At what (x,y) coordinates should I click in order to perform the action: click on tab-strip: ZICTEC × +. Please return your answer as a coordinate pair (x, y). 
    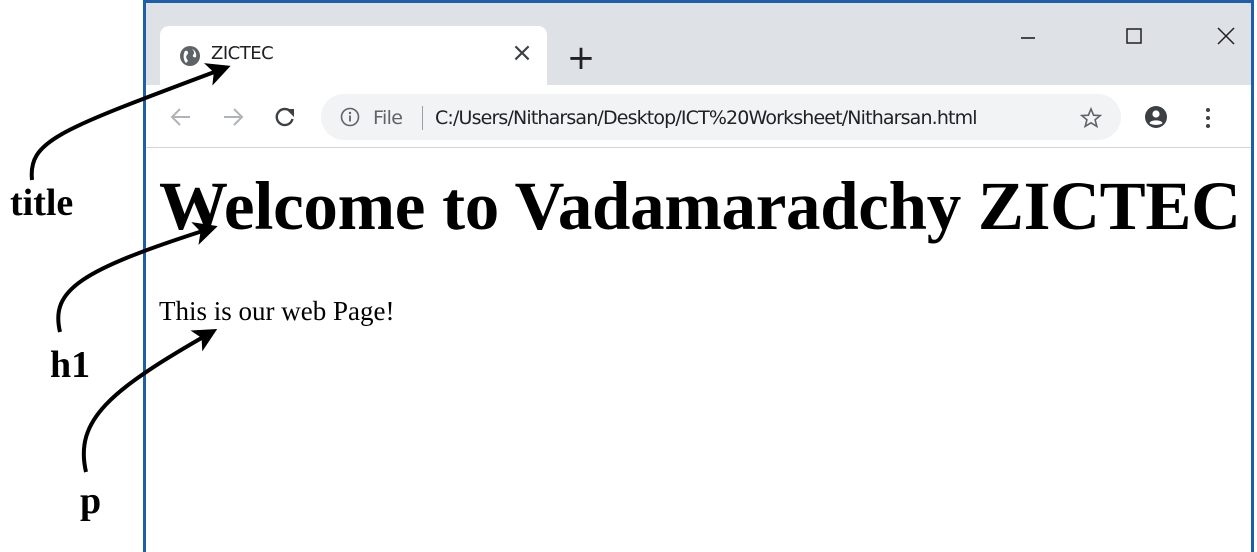
    Looking at the image, I should click on (698, 44).